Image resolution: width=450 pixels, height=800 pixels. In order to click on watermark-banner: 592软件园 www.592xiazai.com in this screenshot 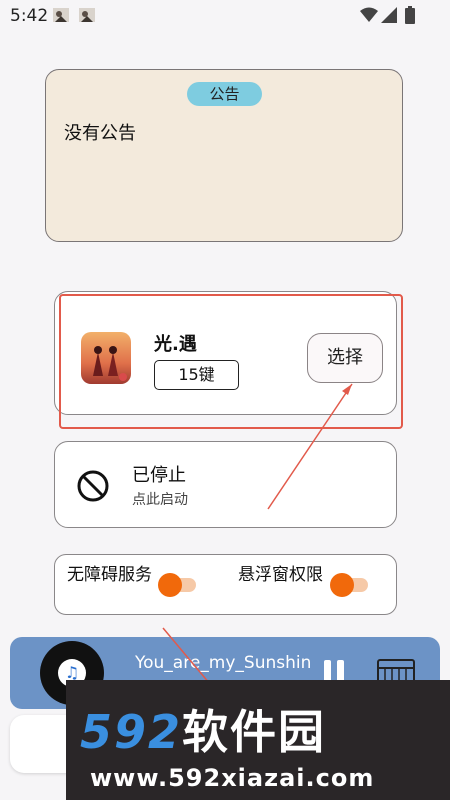, I will do `click(258, 740)`.